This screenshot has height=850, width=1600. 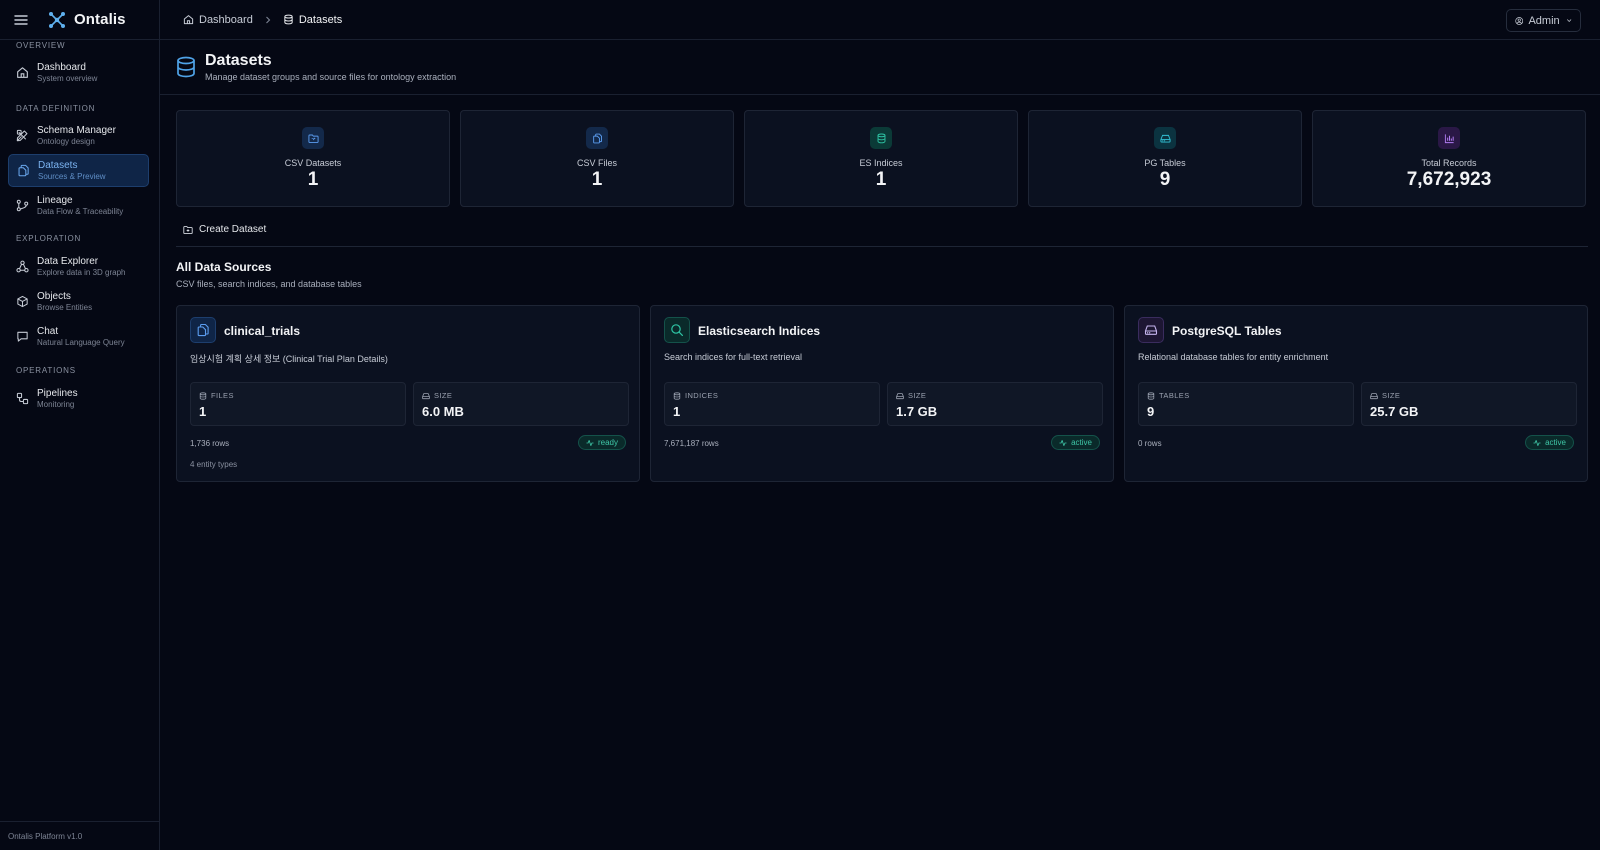 I want to click on source-title: Elasticsearch Indices, so click(x=759, y=331).